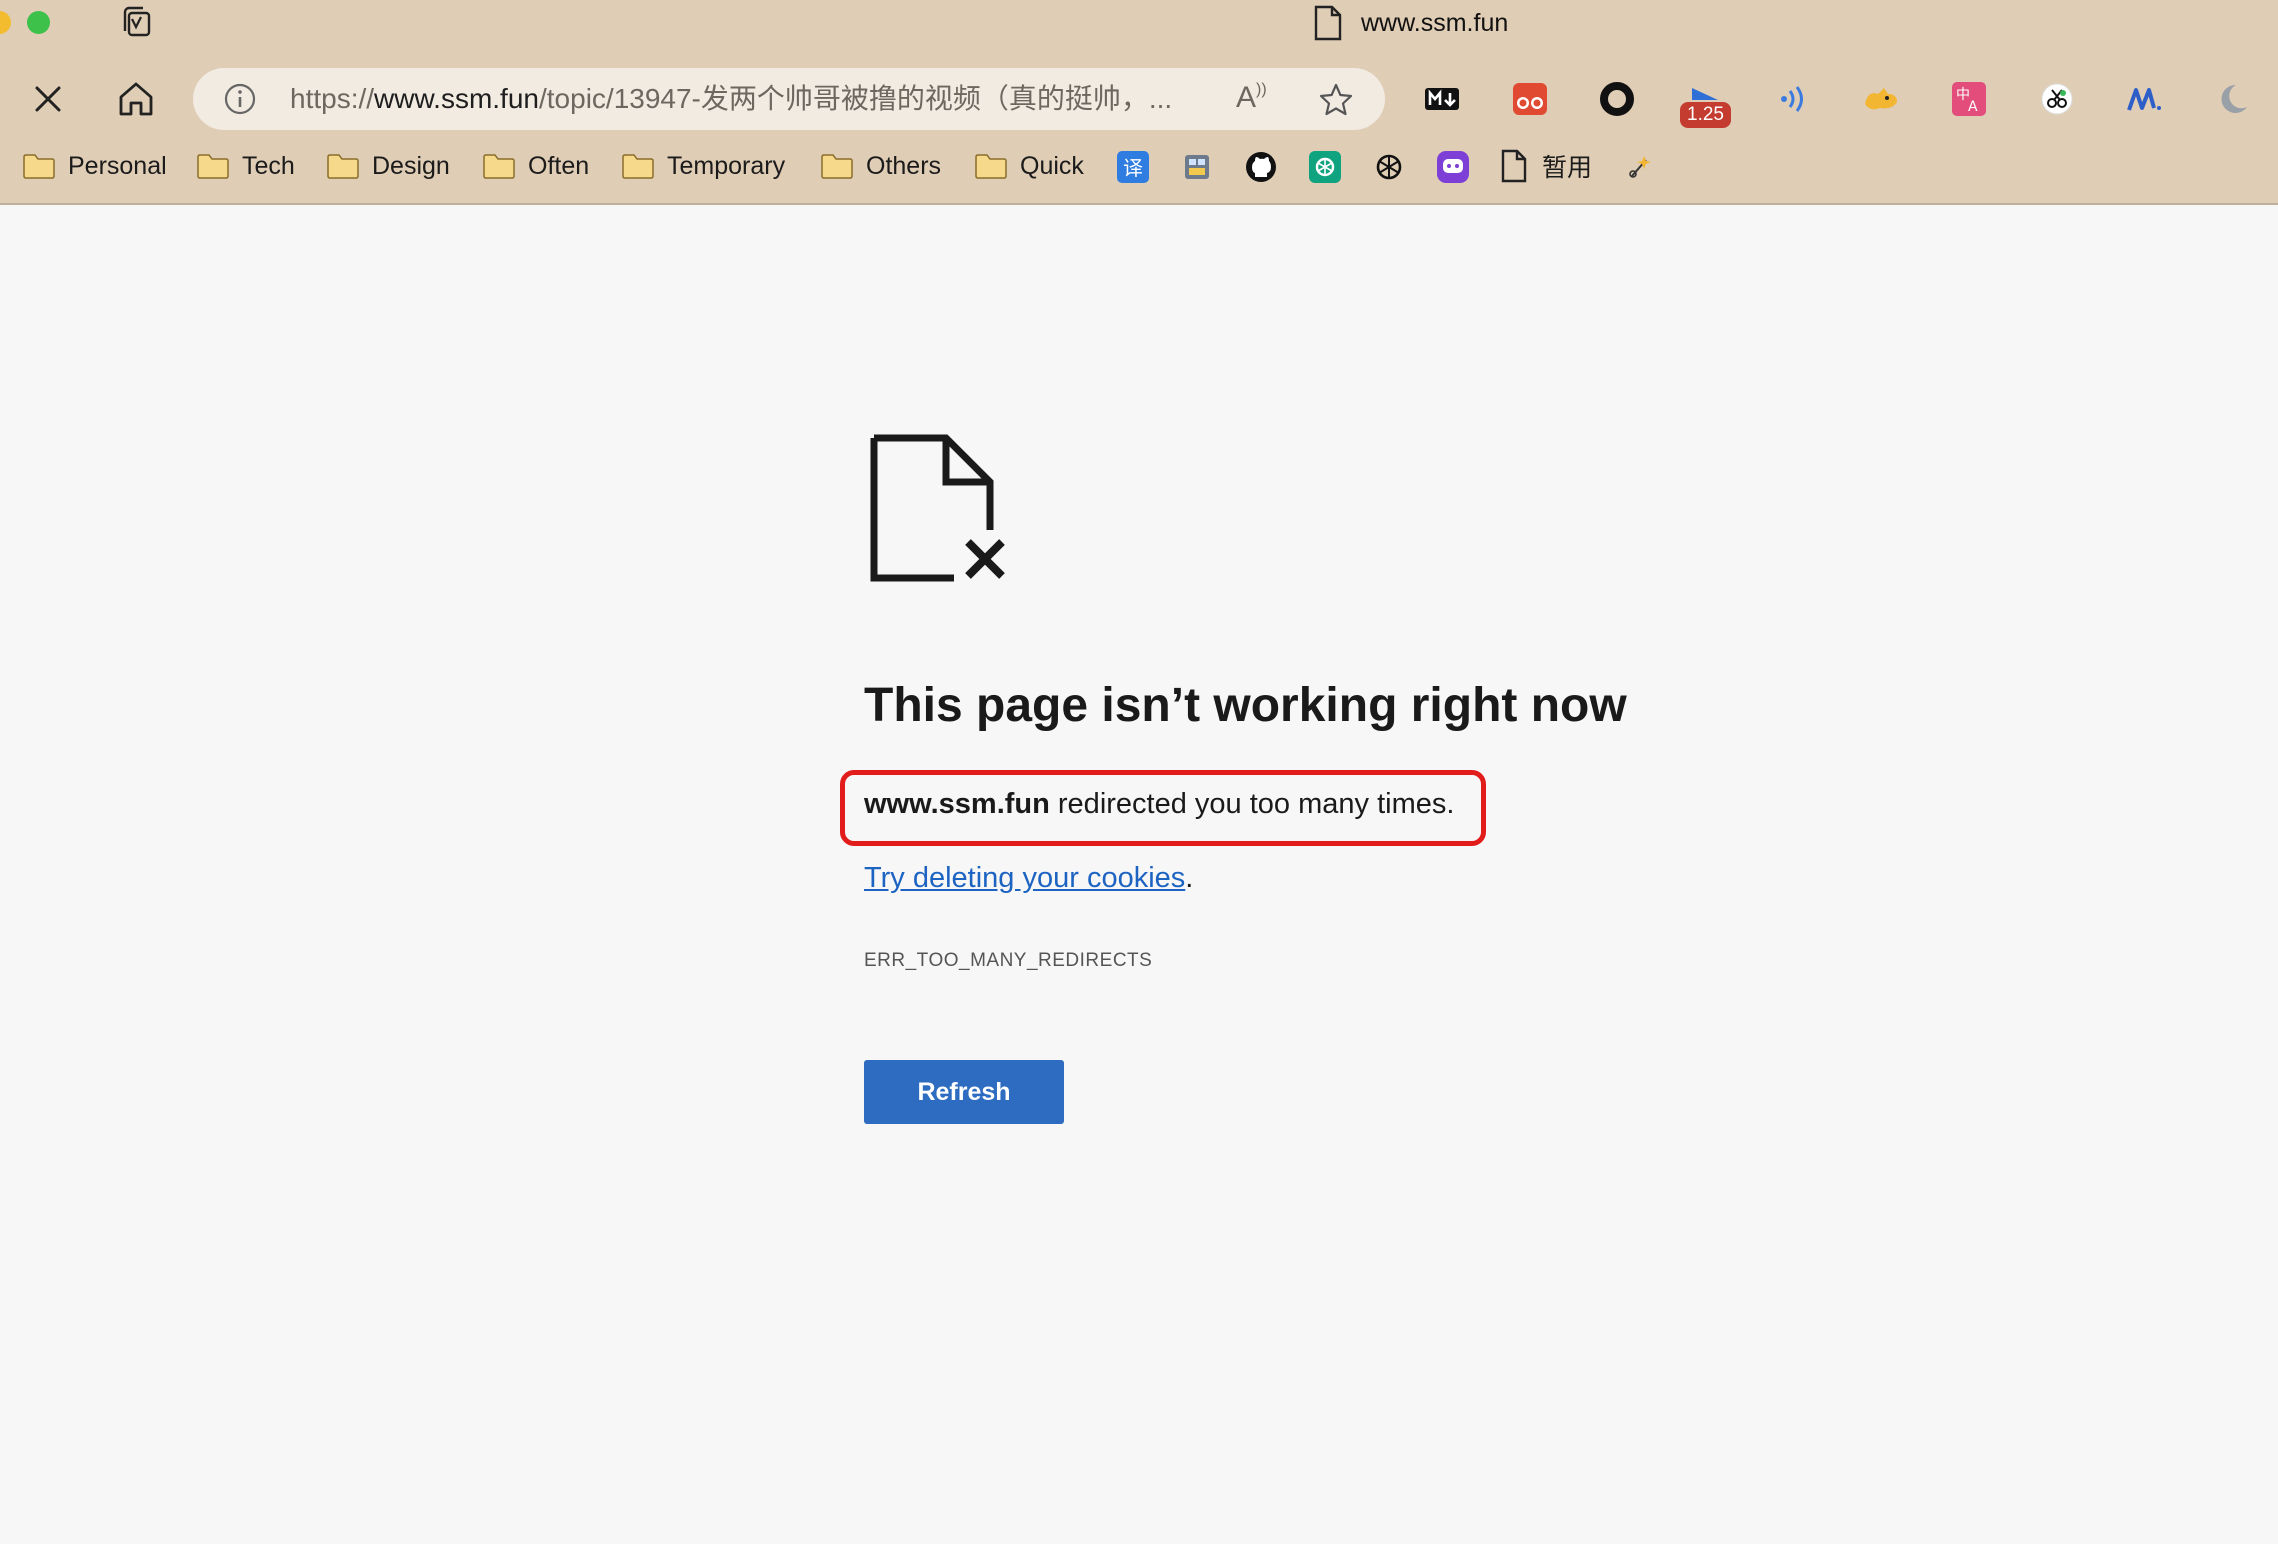 Image resolution: width=2278 pixels, height=1544 pixels. Describe the element at coordinates (1245, 705) in the screenshot. I see `error-headline: This page isn’t working right now` at that location.